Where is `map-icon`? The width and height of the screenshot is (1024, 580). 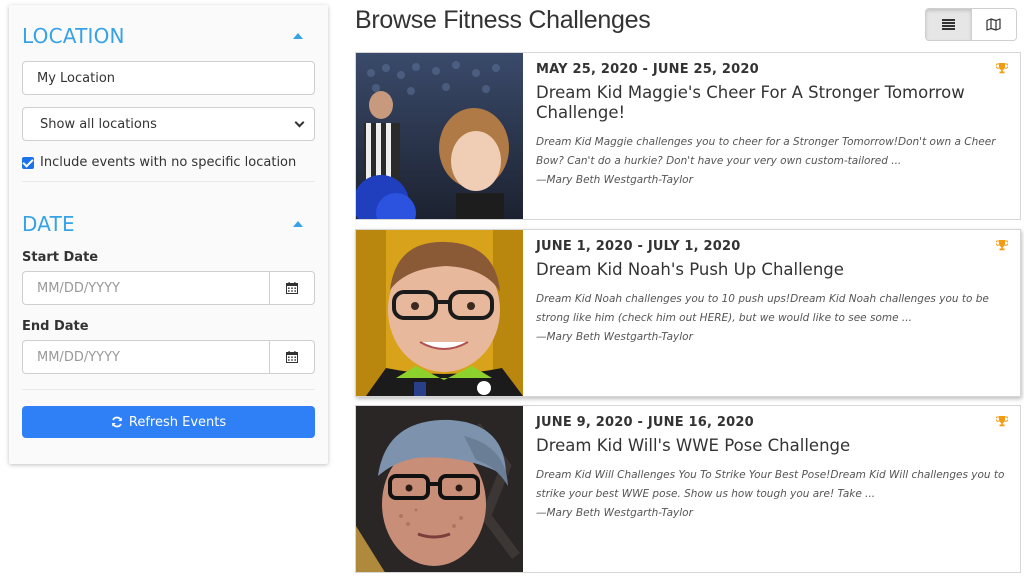
map-icon is located at coordinates (993, 24).